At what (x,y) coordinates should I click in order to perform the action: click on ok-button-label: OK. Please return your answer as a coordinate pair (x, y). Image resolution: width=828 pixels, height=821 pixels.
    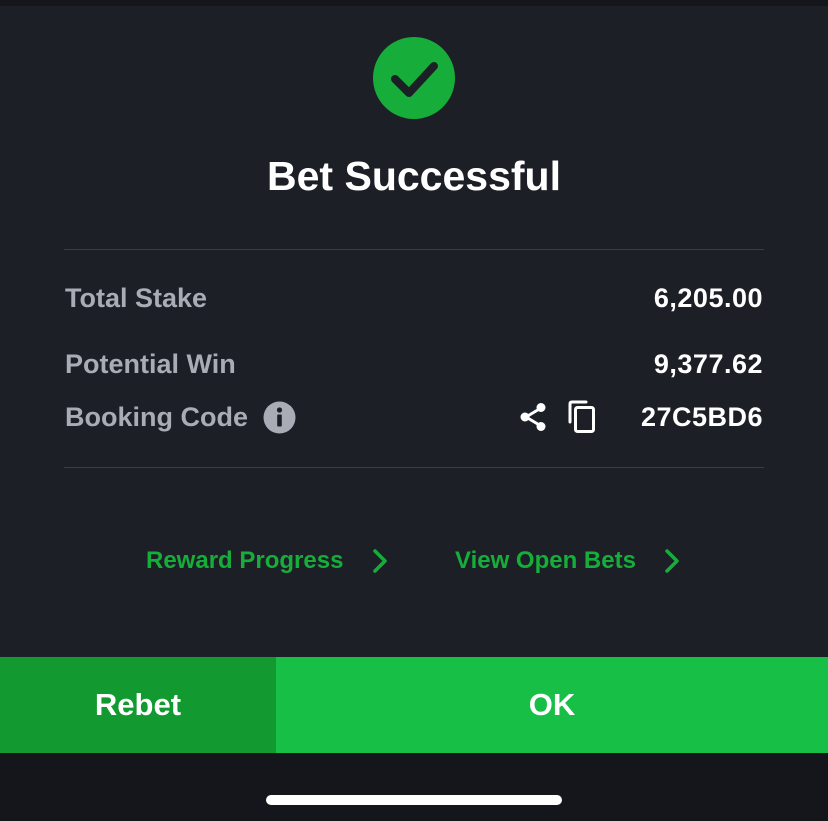
    Looking at the image, I should click on (552, 704).